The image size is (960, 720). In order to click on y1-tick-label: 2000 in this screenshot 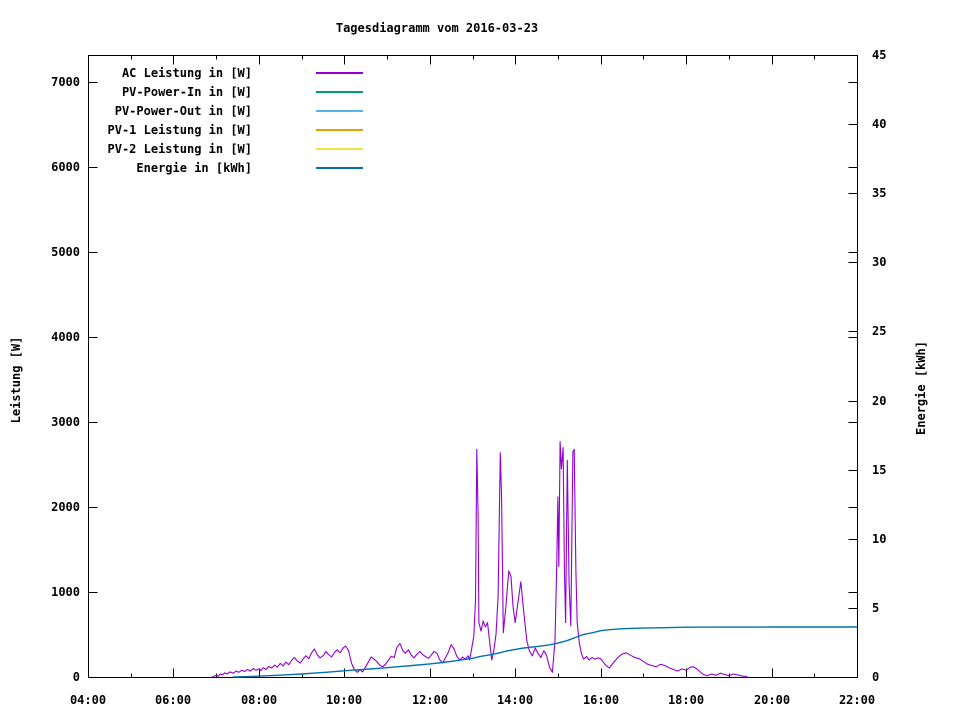, I will do `click(65, 507)`.